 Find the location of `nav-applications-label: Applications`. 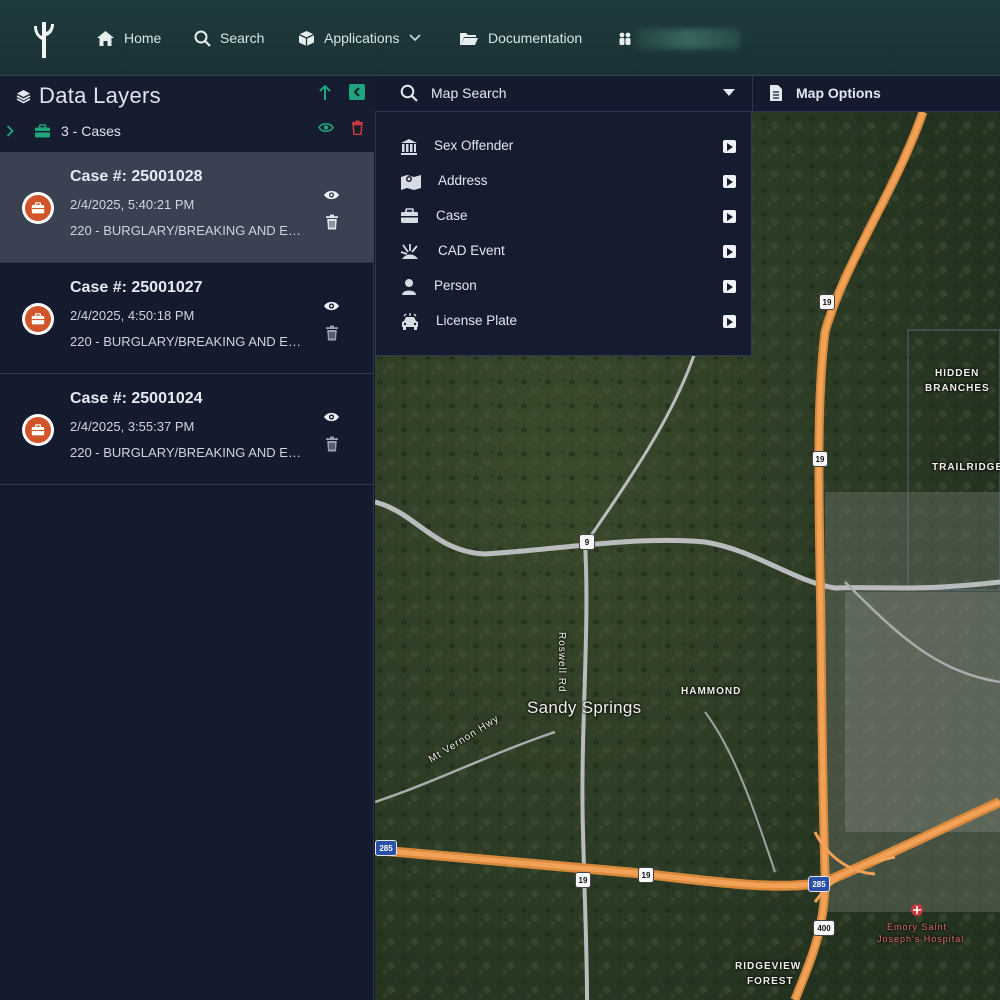

nav-applications-label: Applications is located at coordinates (362, 38).